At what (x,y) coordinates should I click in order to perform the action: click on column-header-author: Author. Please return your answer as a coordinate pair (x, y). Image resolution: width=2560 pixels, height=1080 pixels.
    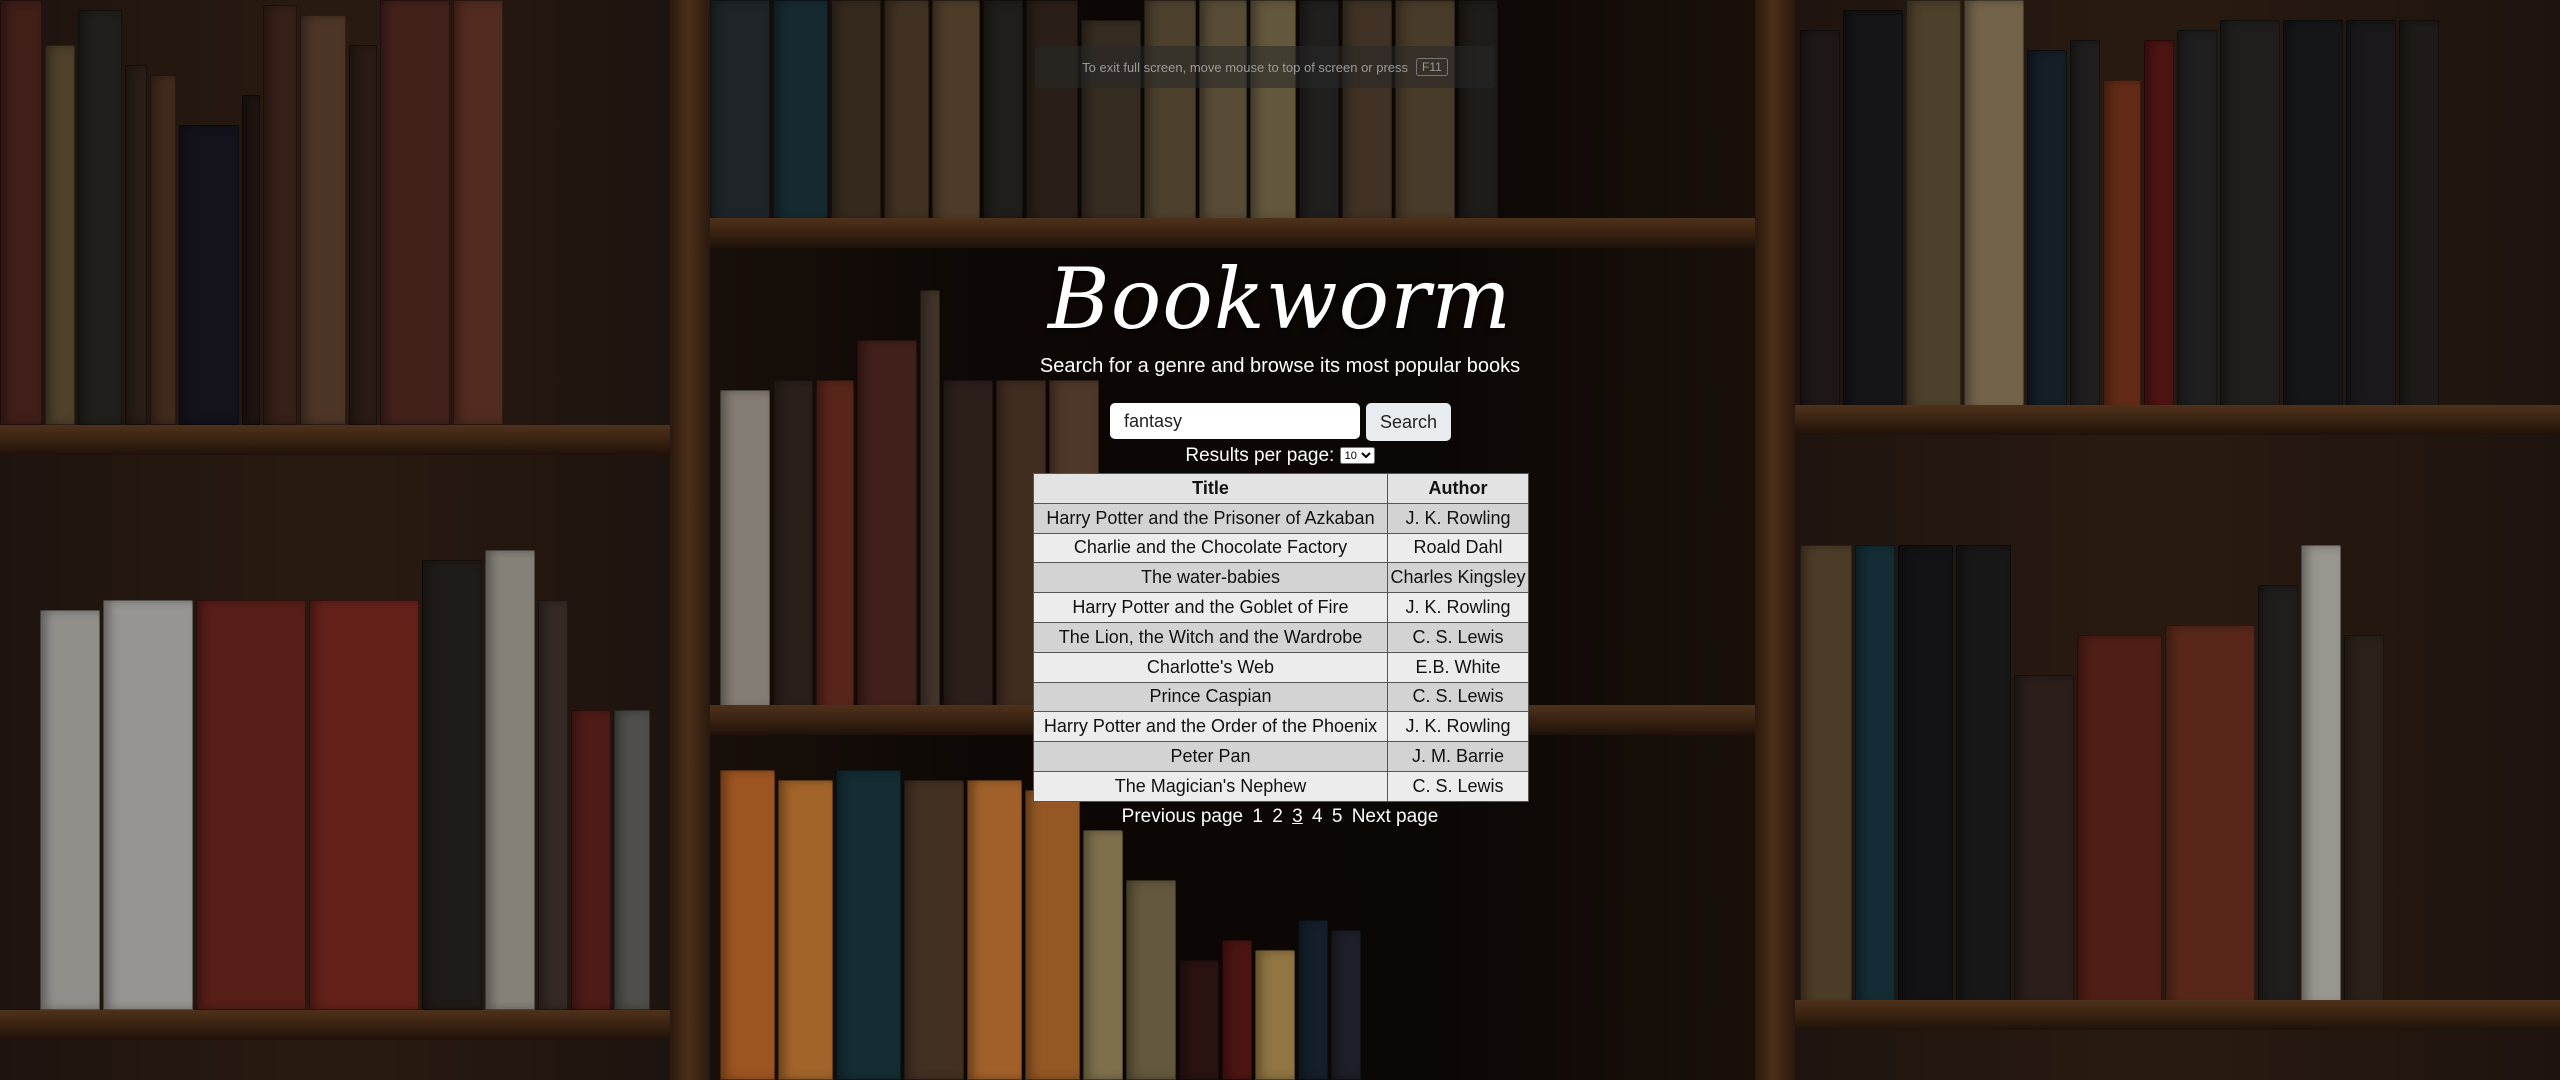
    Looking at the image, I should click on (1458, 488).